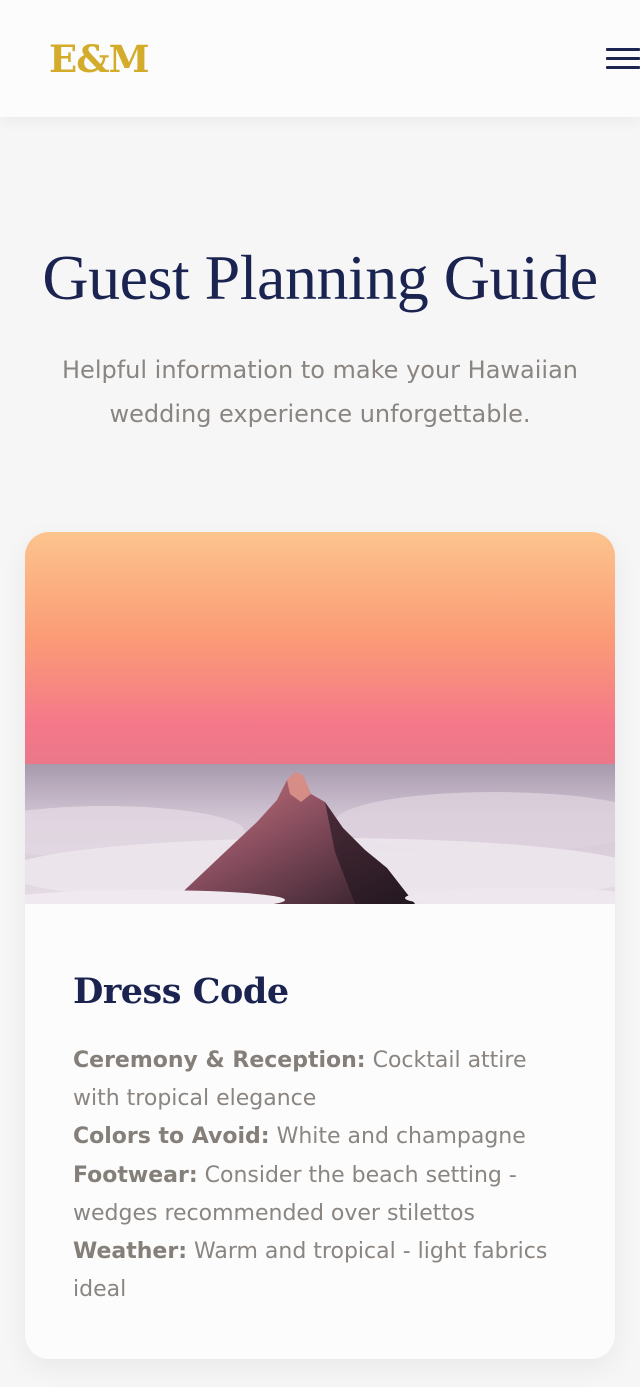 This screenshot has height=1387, width=640. What do you see at coordinates (320, 277) in the screenshot?
I see `page-title: Guest Planning Guide` at bounding box center [320, 277].